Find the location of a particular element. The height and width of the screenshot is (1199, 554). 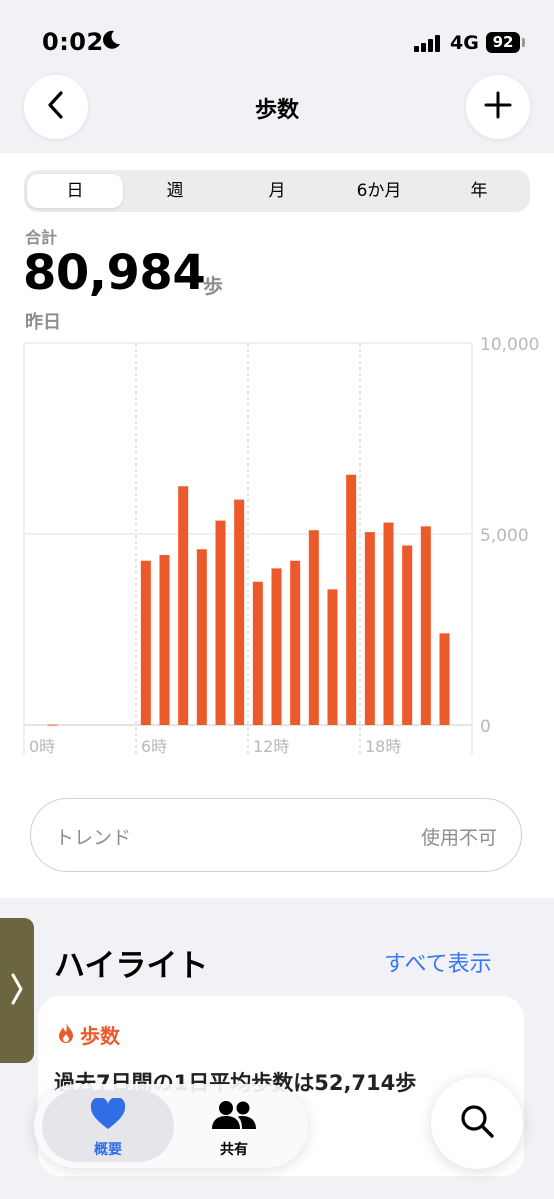

tab-bar: 概要 共有 is located at coordinates (171, 1126).